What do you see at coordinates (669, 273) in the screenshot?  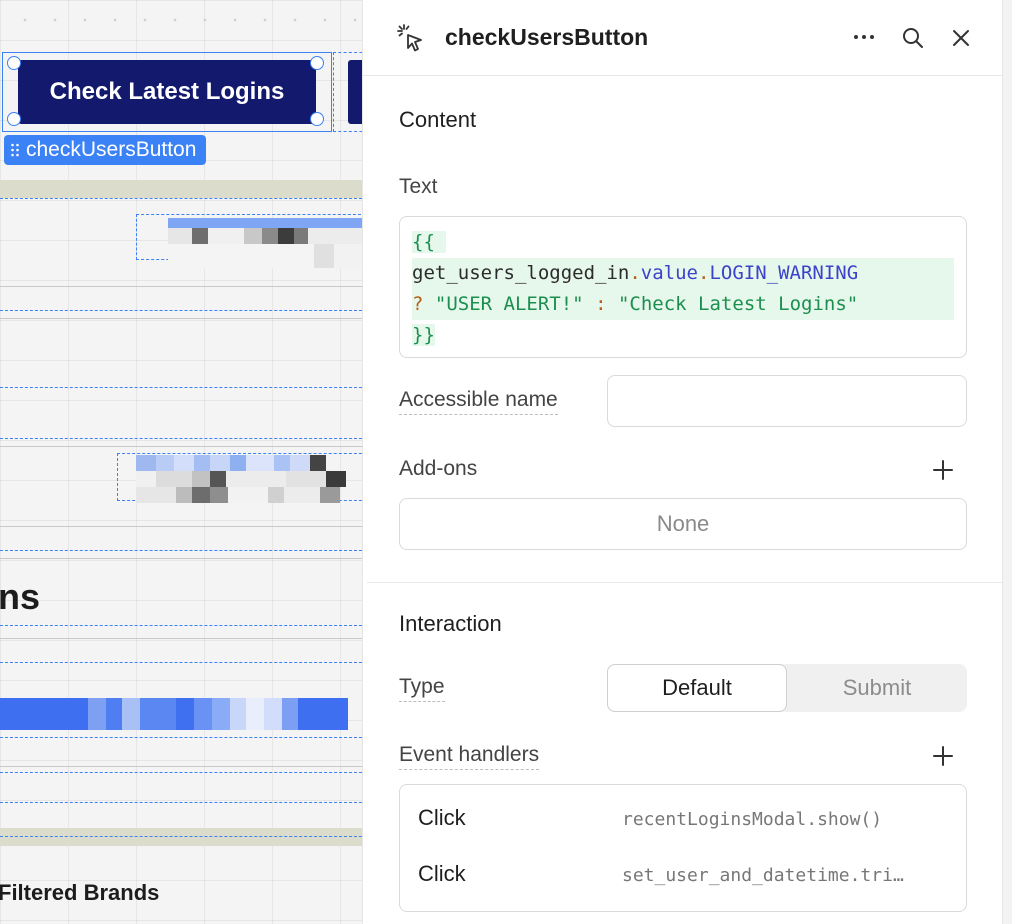 I see `code-property-value: value` at bounding box center [669, 273].